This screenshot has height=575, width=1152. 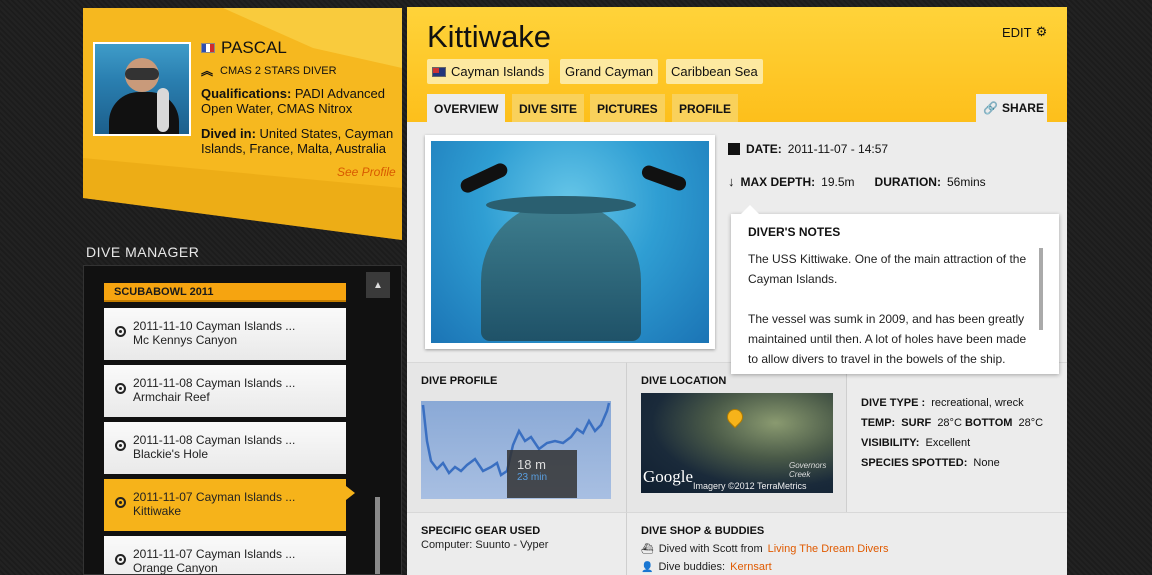 What do you see at coordinates (142, 89) in the screenshot?
I see `diver-avatar` at bounding box center [142, 89].